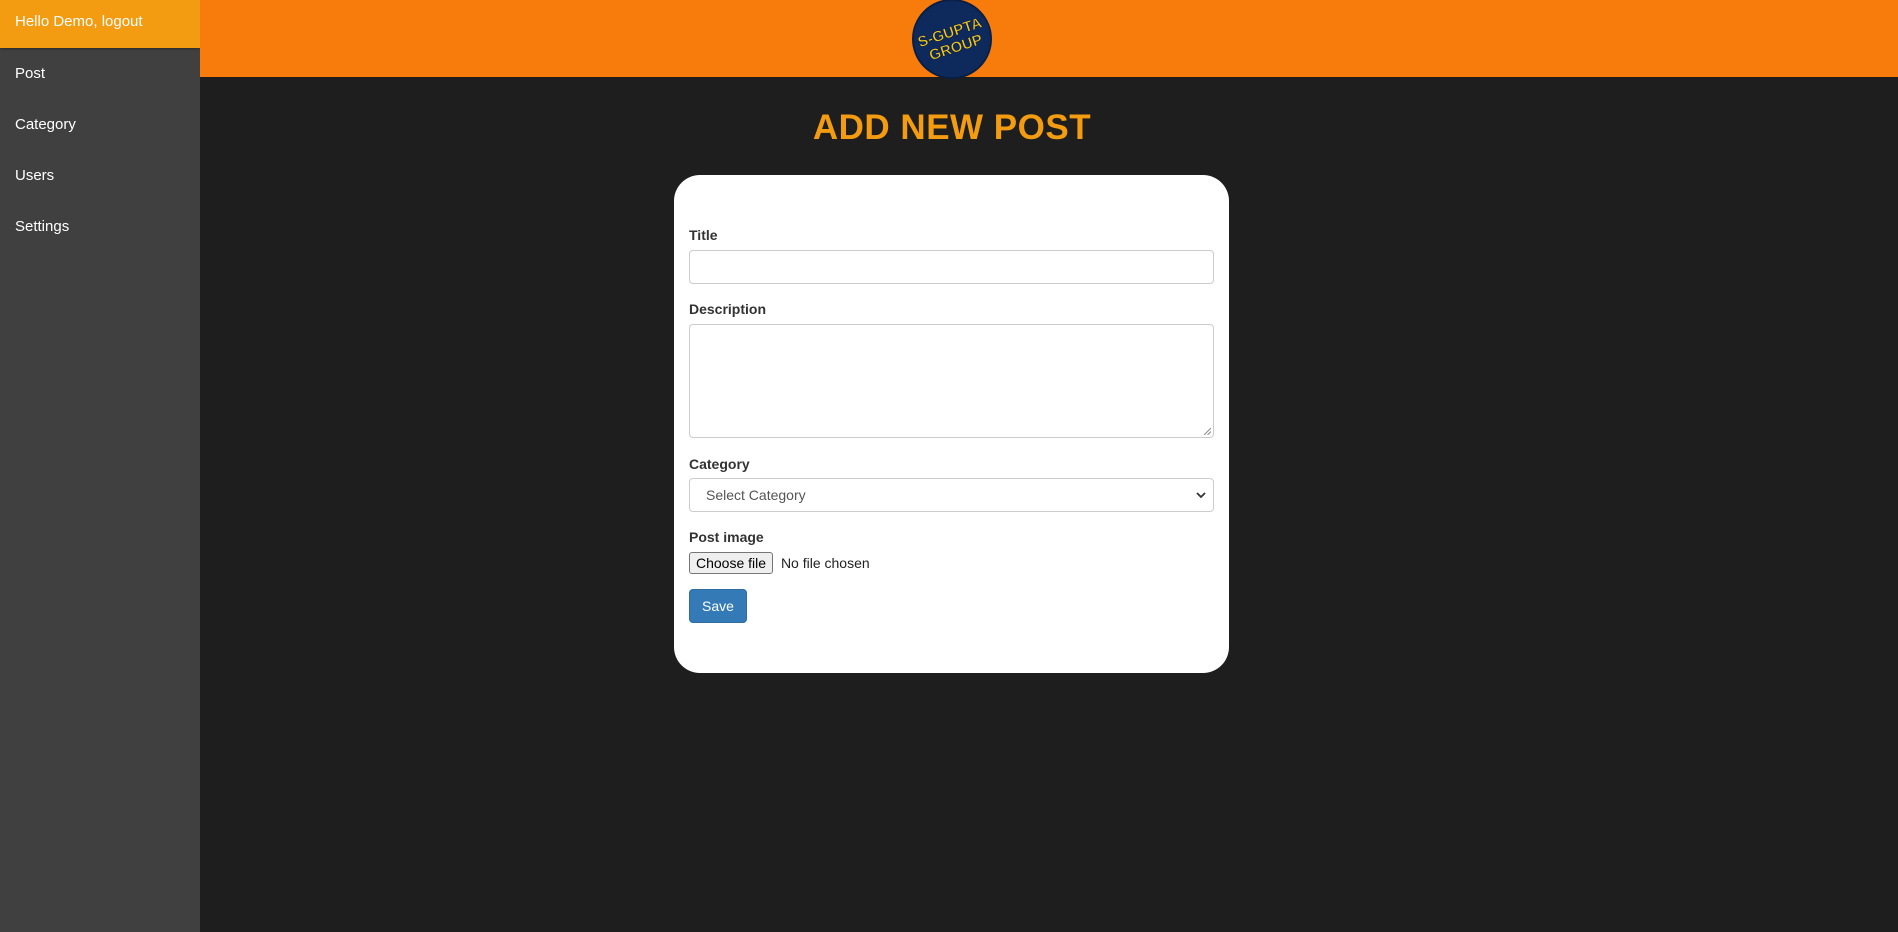  Describe the element at coordinates (100, 73) in the screenshot. I see `sidebar-item-post: Post` at that location.